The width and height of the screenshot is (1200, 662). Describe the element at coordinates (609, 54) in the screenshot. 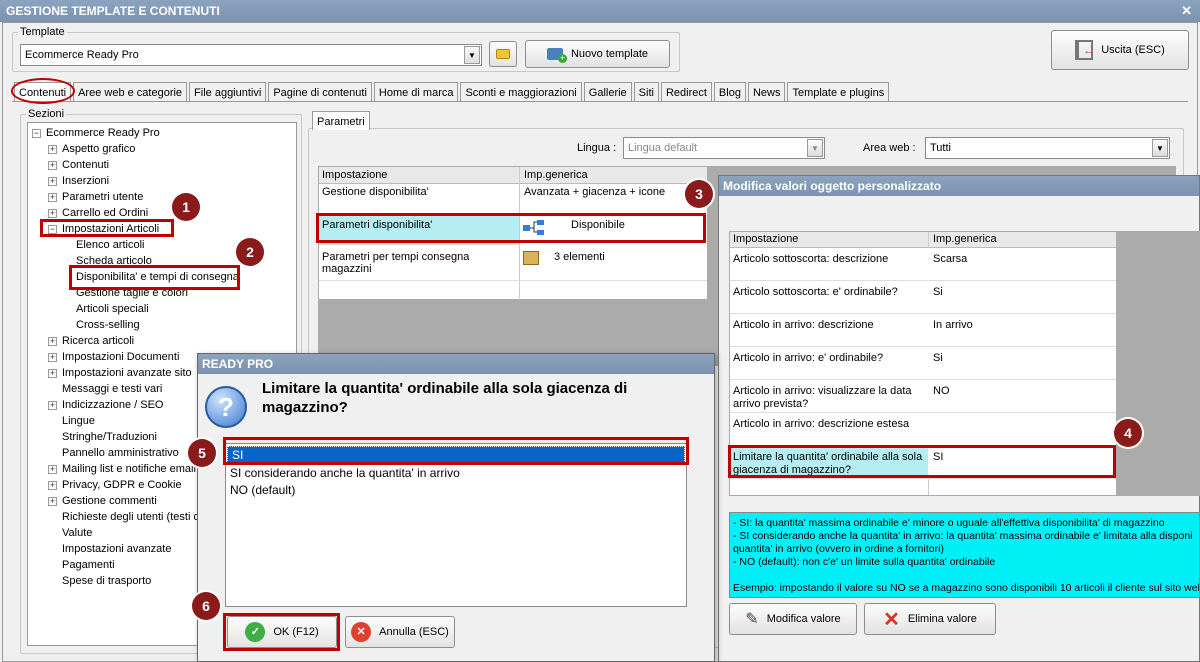

I see `new-template-label: Nuovo template` at that location.